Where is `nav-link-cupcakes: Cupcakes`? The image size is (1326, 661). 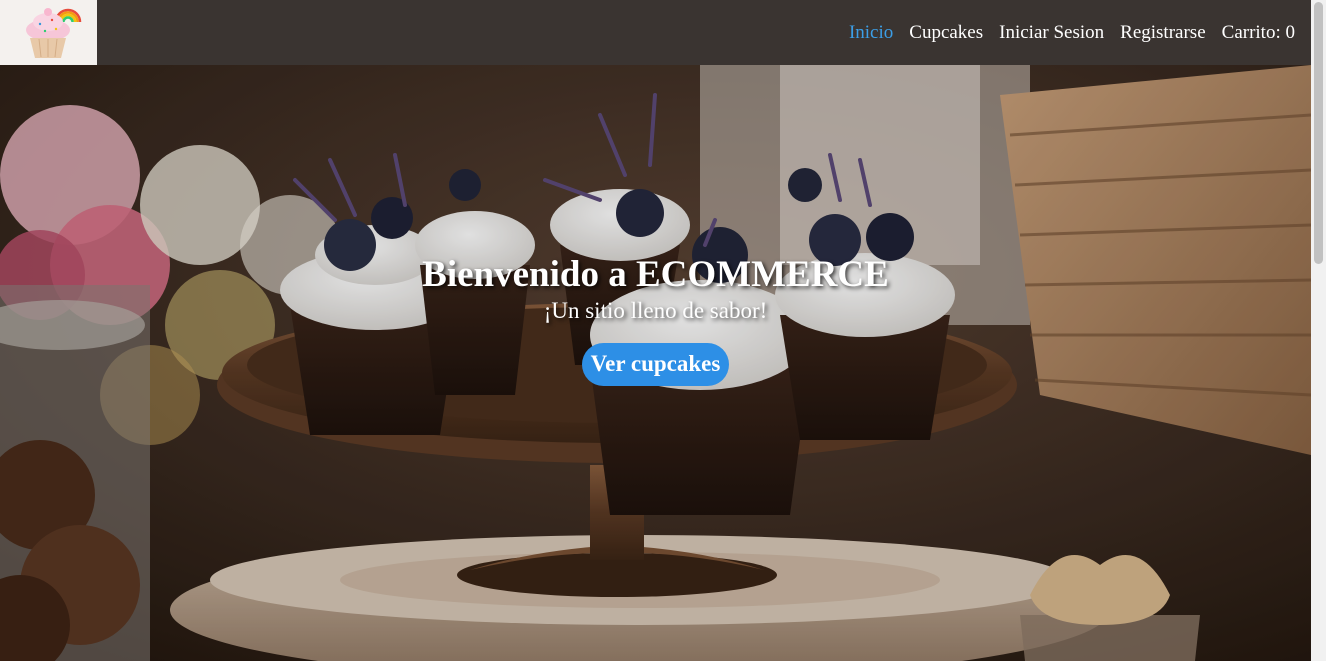 nav-link-cupcakes: Cupcakes is located at coordinates (946, 32).